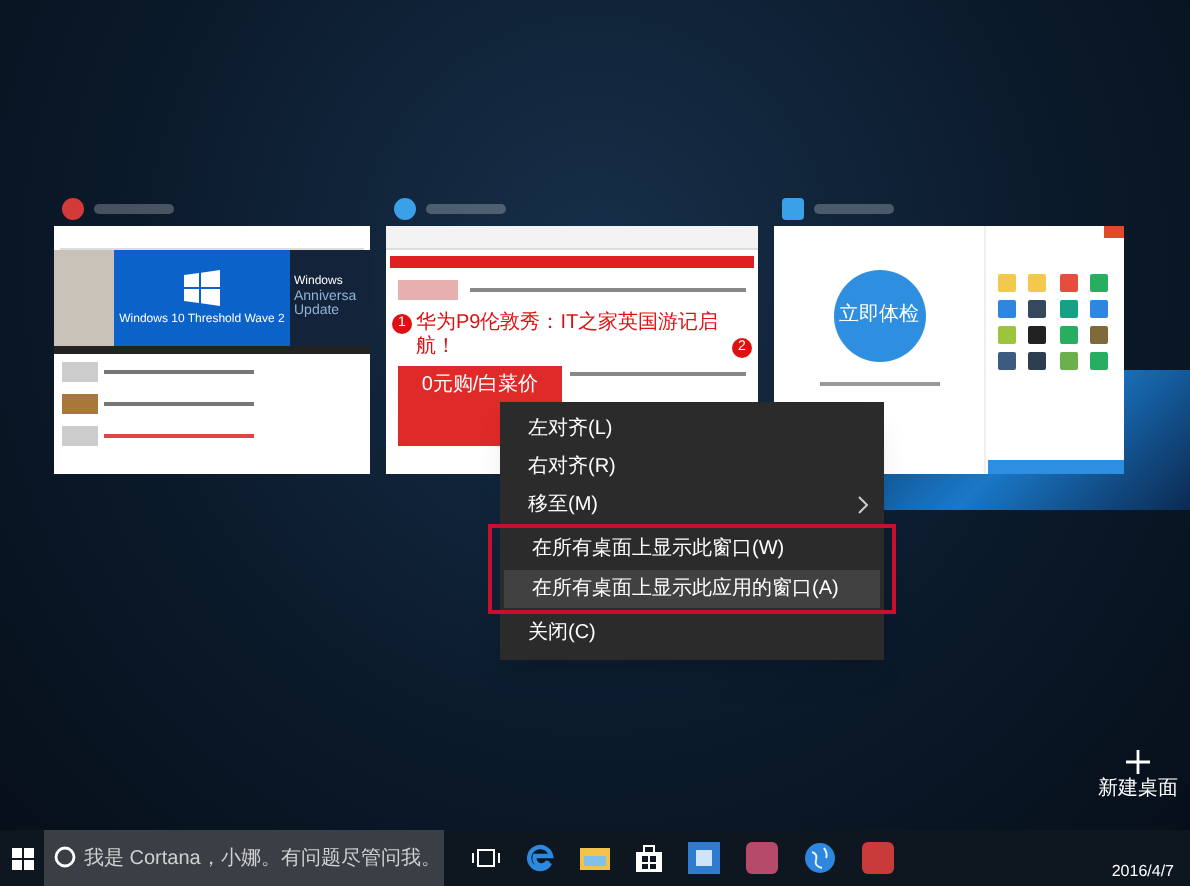 This screenshot has width=1190, height=886. Describe the element at coordinates (820, 858) in the screenshot. I see `globe-icon` at that location.